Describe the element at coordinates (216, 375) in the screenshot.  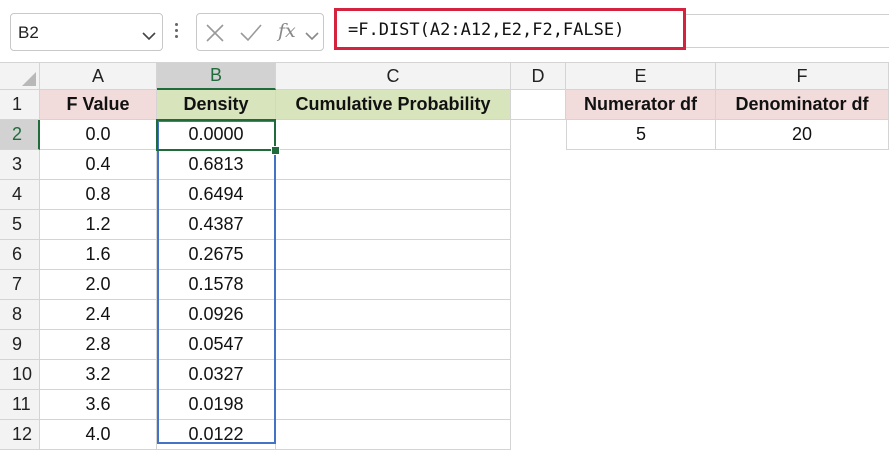
I see `density-cell: 0.0327` at that location.